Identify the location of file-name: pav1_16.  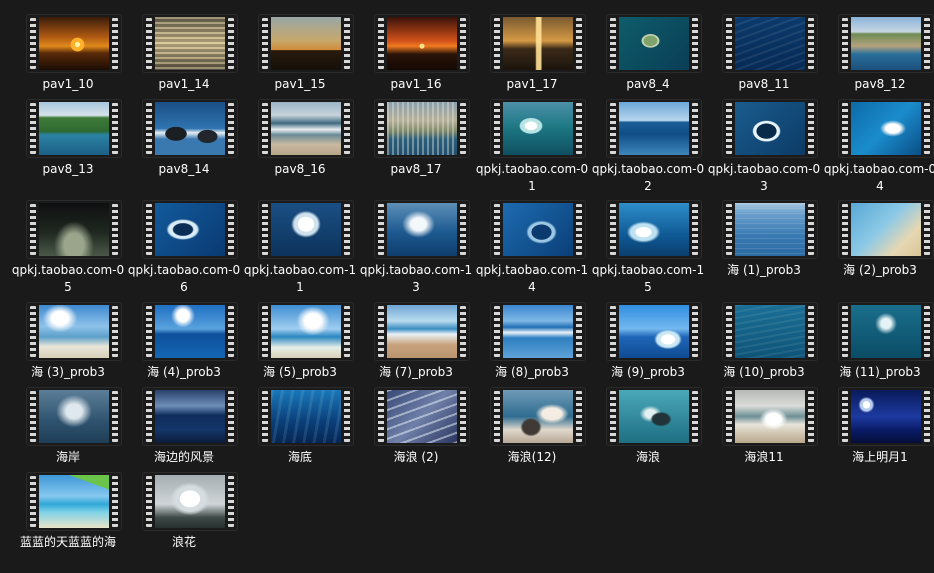
(416, 84).